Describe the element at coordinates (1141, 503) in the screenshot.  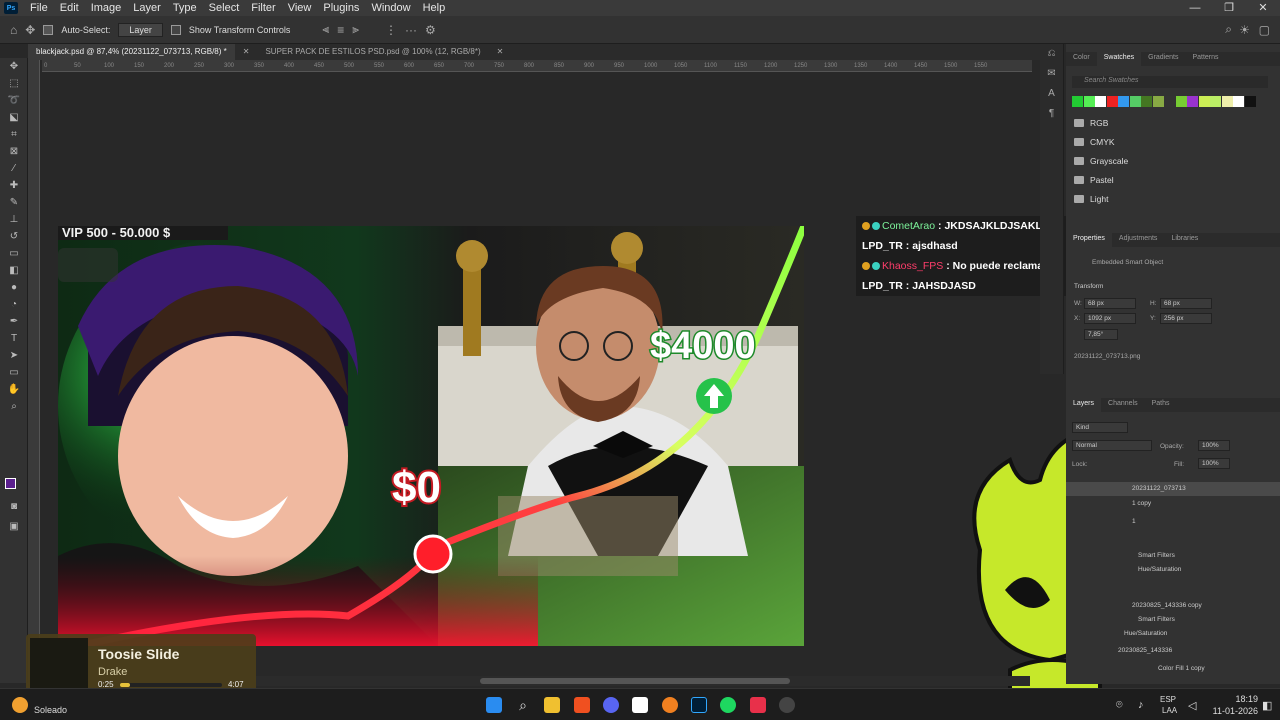
I see `layer-row: 1 copy` at that location.